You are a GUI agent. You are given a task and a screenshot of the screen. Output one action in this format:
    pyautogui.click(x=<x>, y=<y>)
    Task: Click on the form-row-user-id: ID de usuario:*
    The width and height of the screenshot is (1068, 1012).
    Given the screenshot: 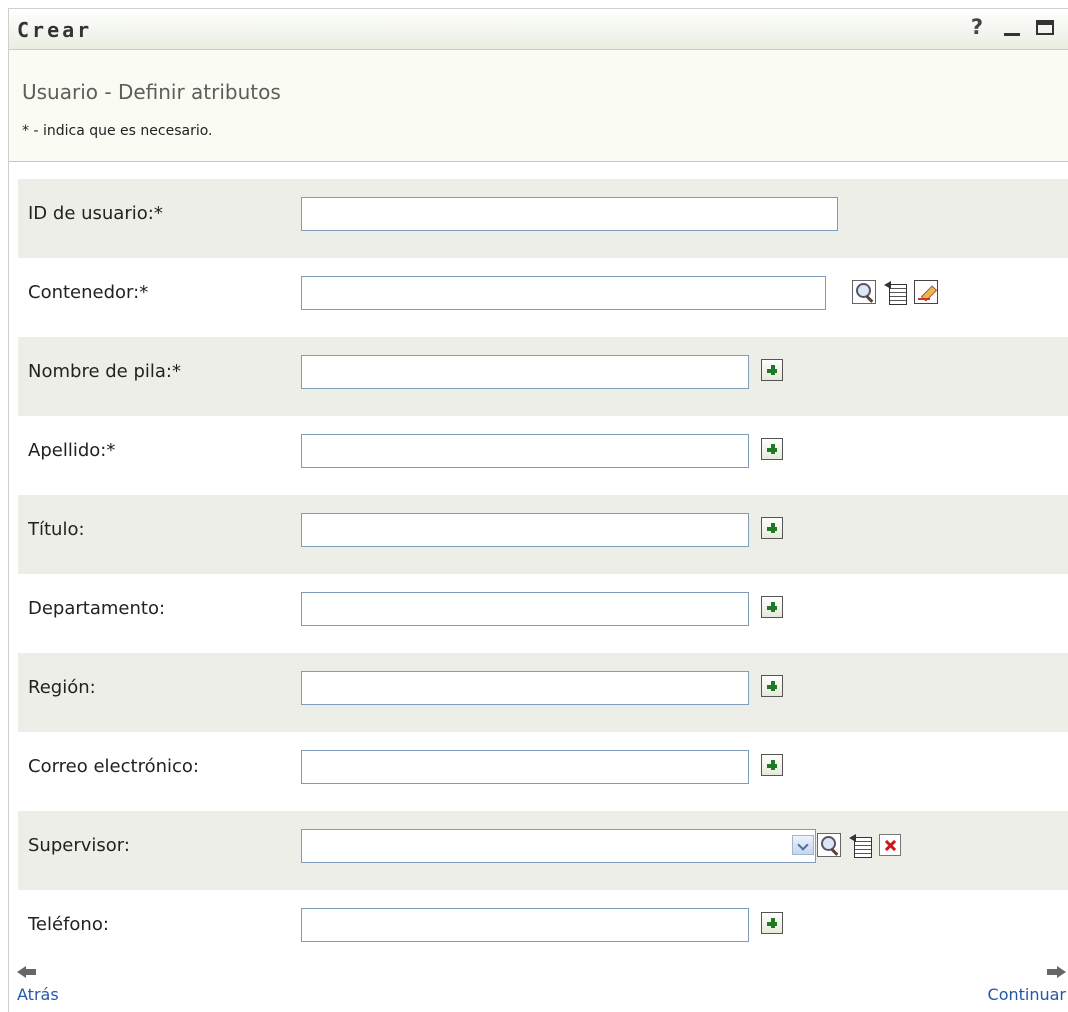 What is the action you would take?
    pyautogui.click(x=543, y=218)
    